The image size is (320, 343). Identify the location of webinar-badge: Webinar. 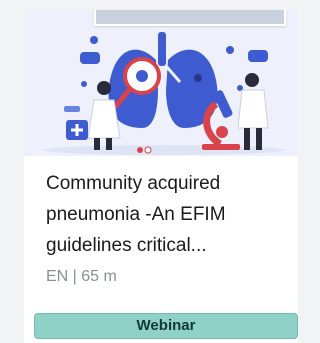
(166, 326).